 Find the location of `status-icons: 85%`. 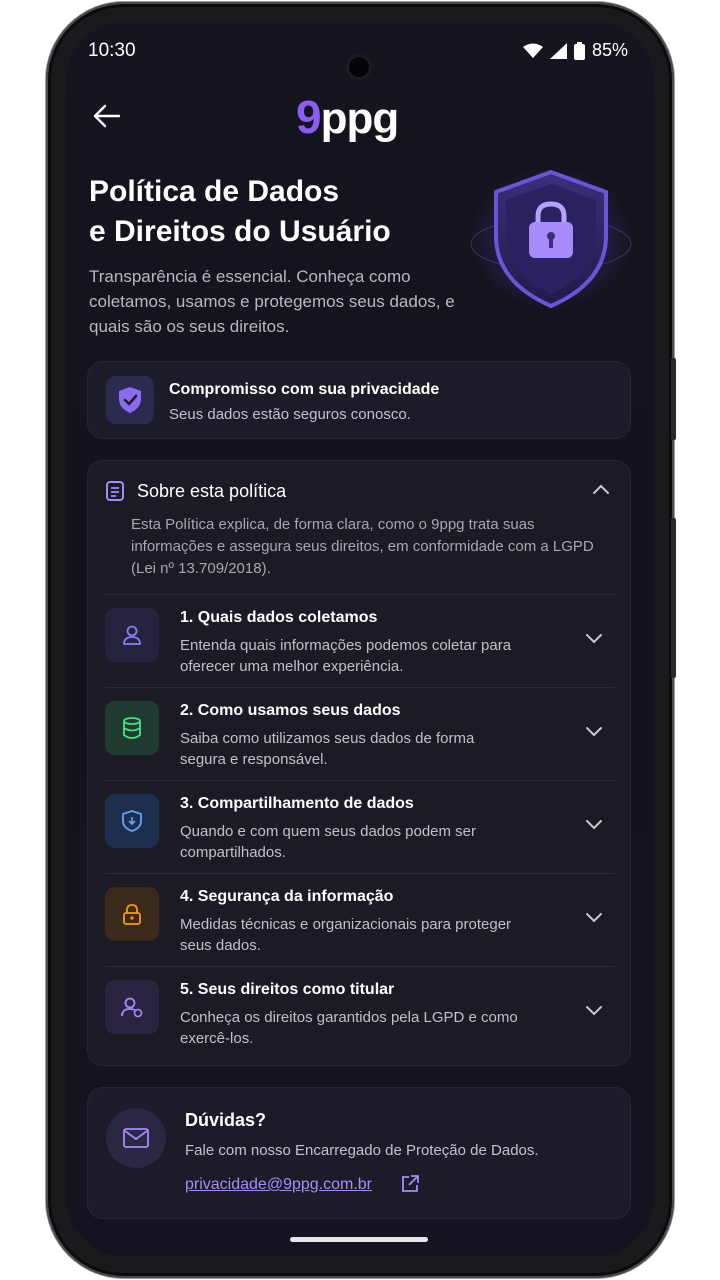

status-icons: 85% is located at coordinates (575, 50).